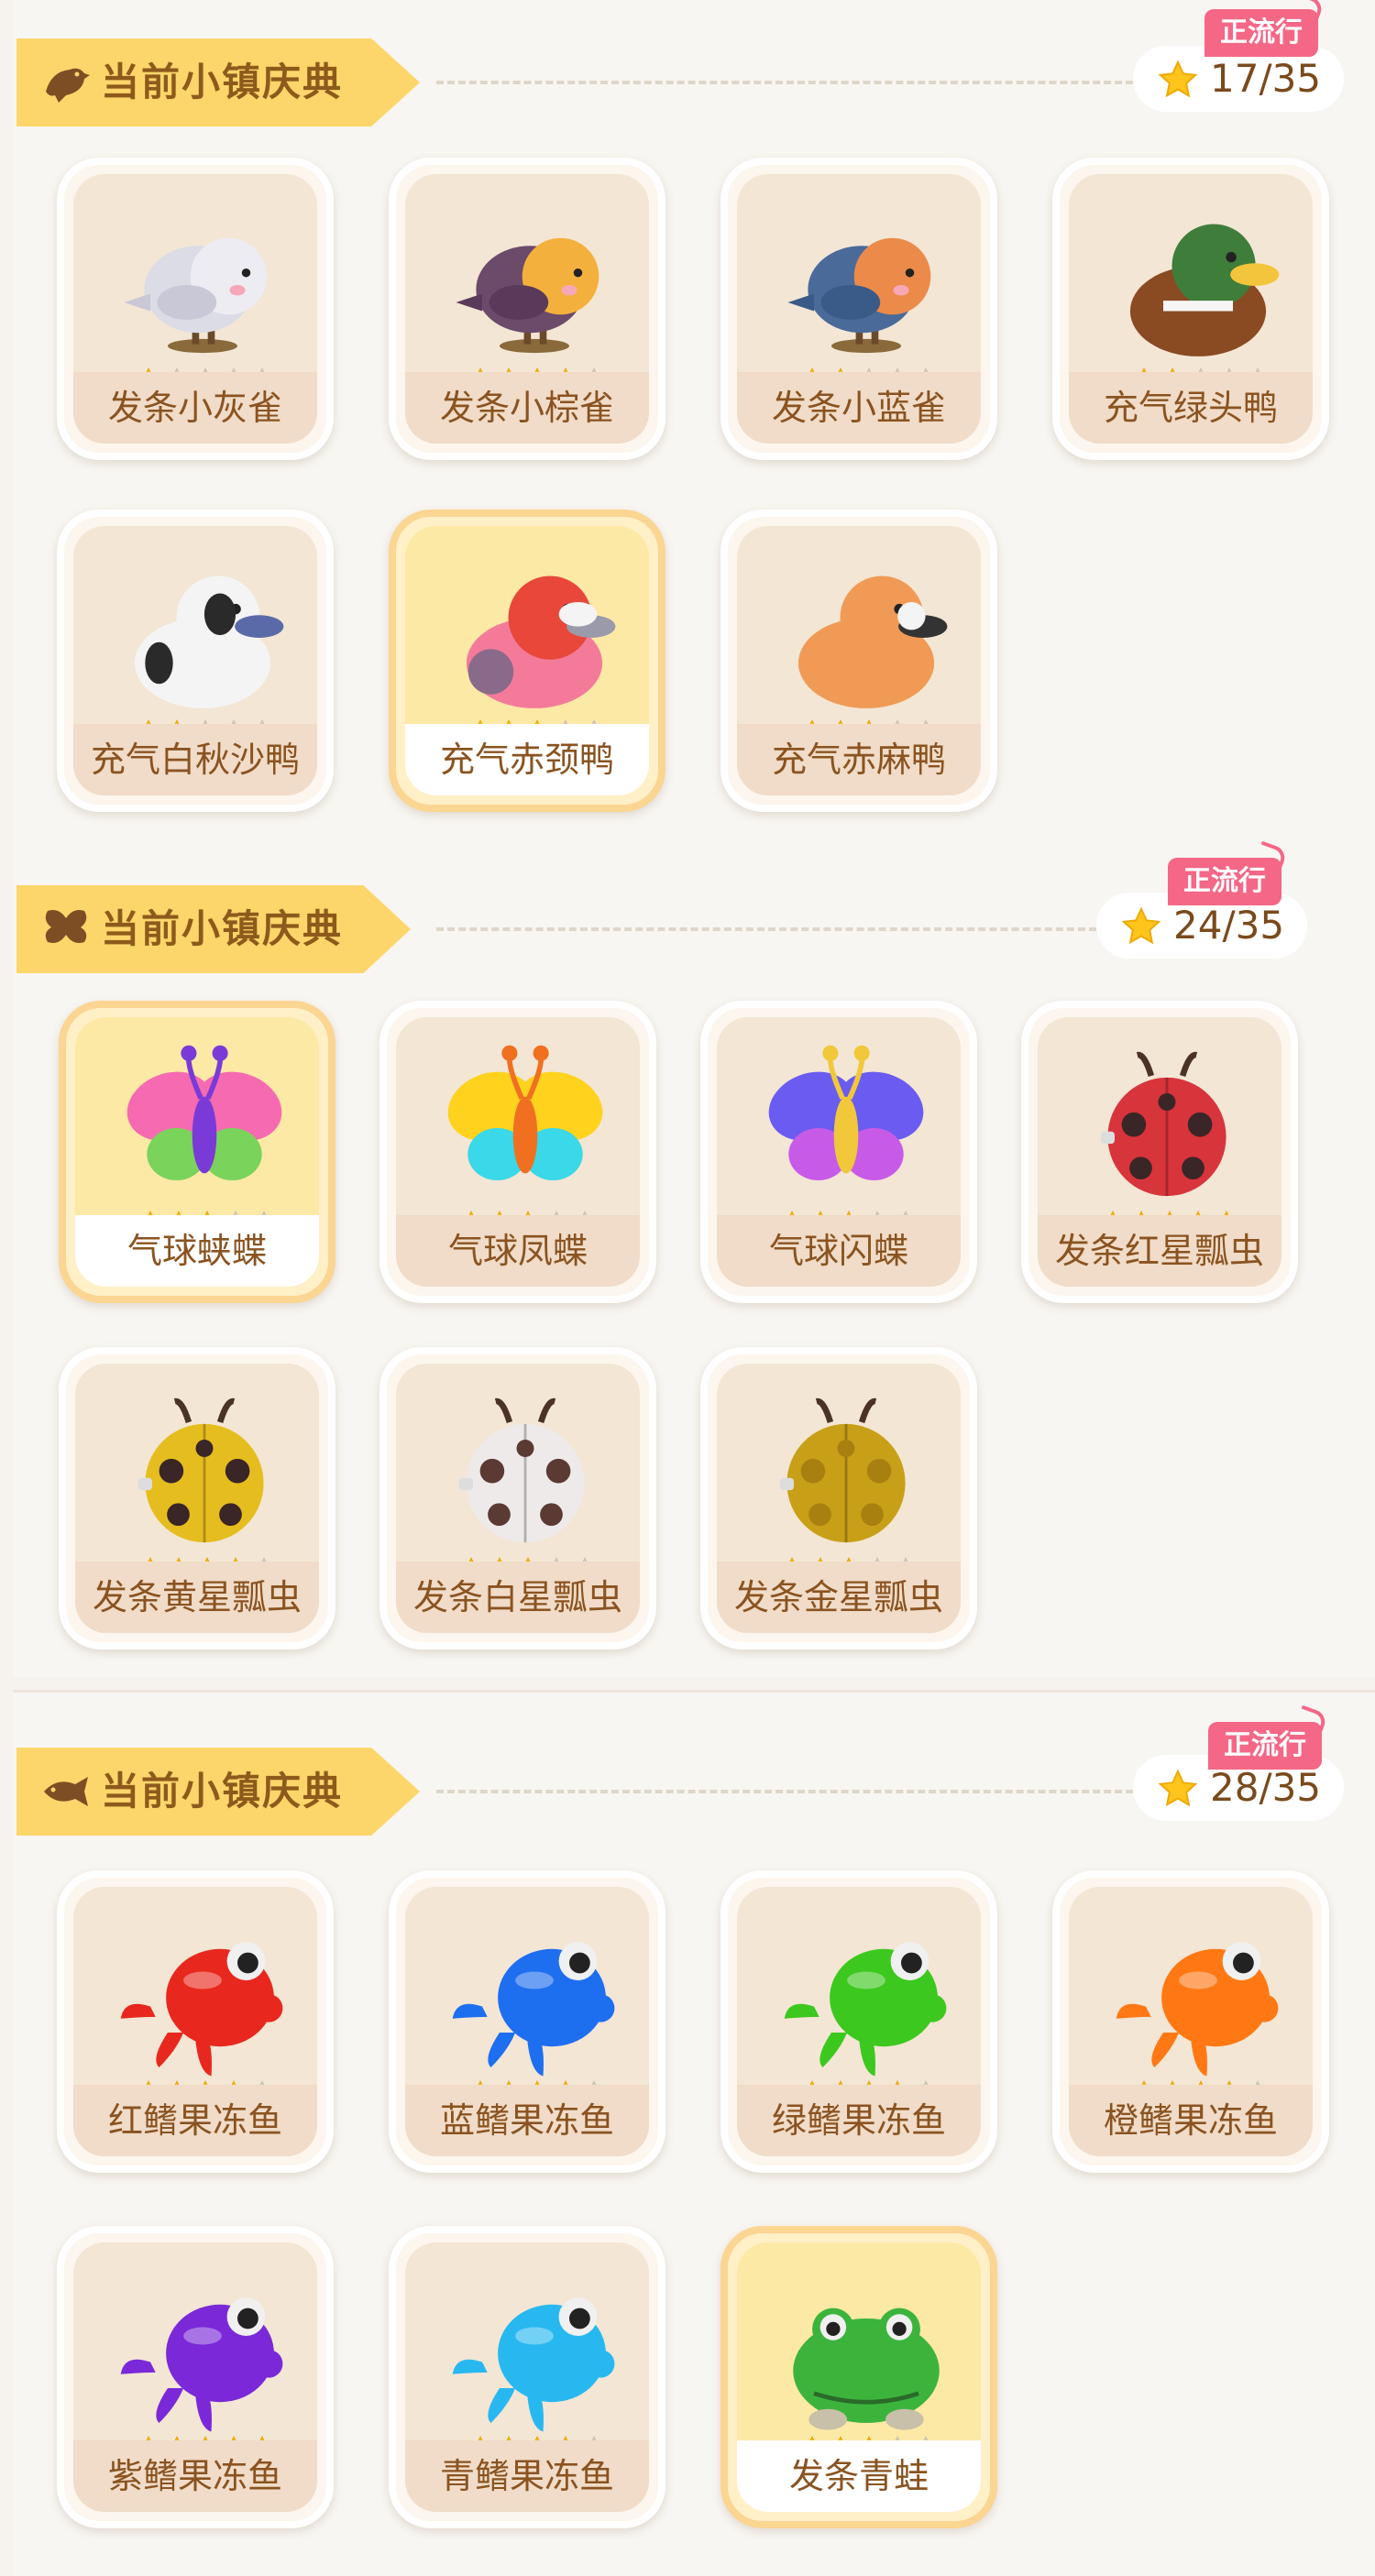 This screenshot has height=2576, width=1375. Describe the element at coordinates (526, 2476) in the screenshot. I see `item-name: 青鳍果冻鱼` at that location.